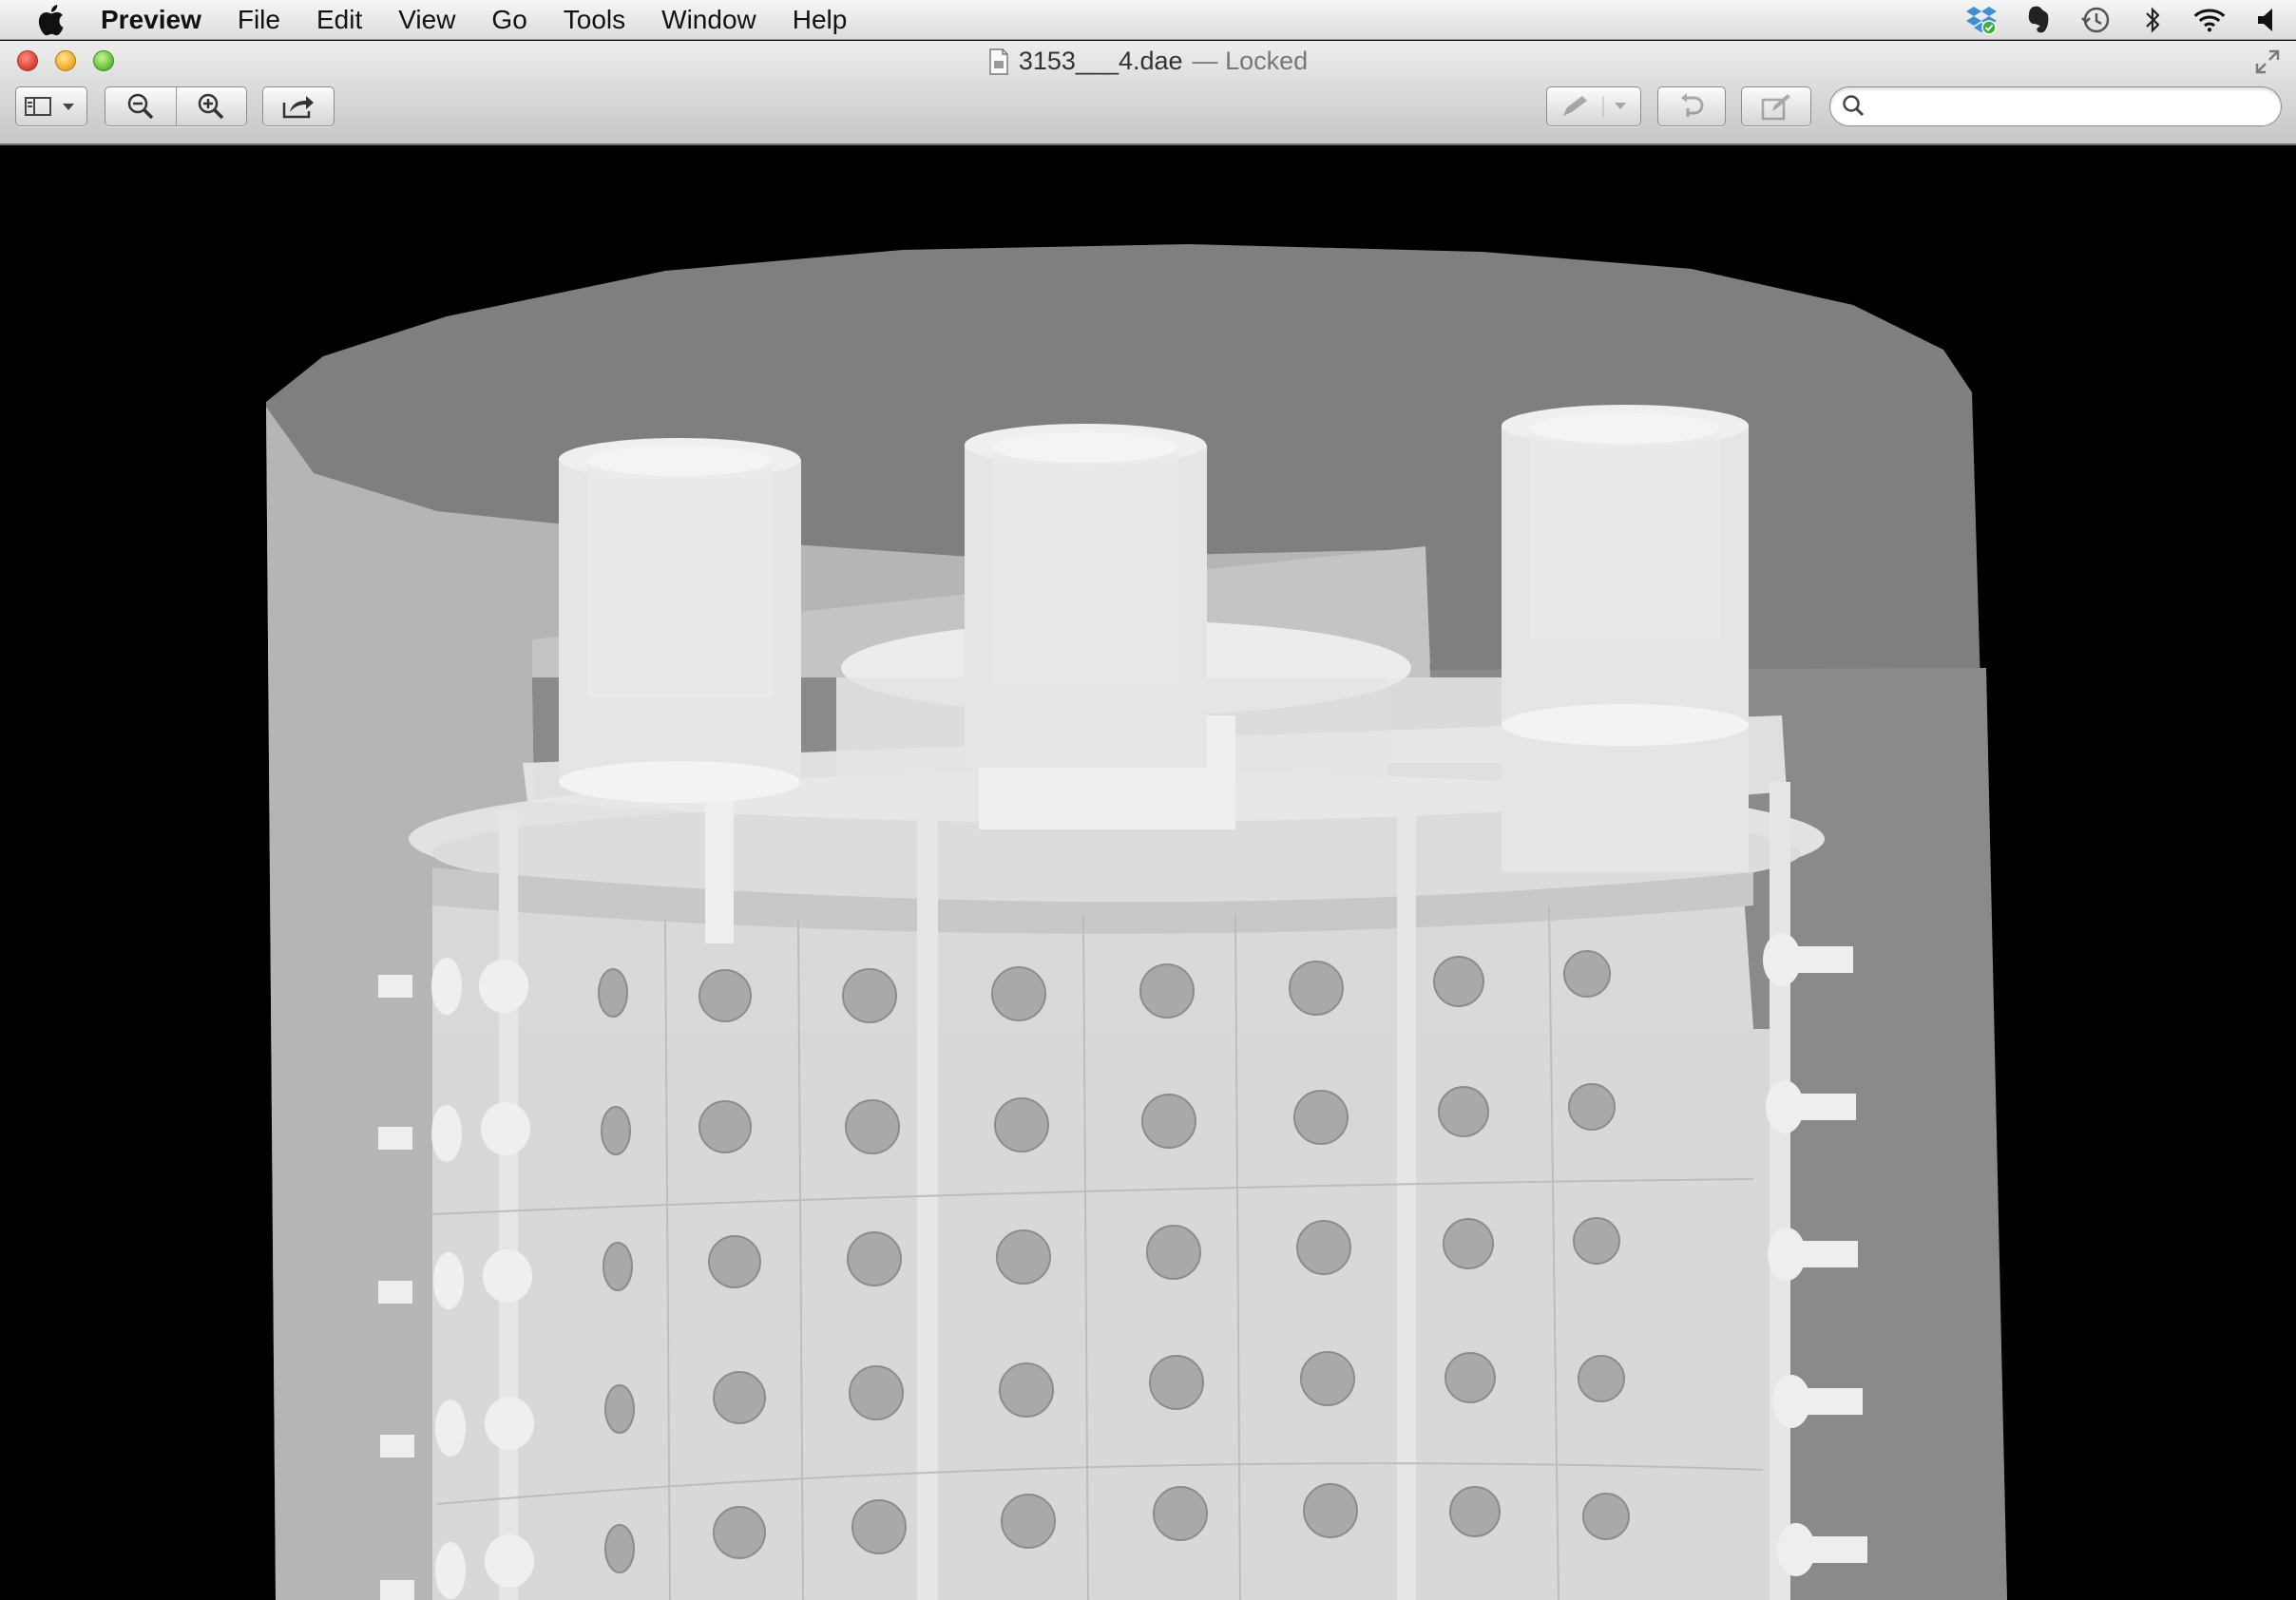  Describe the element at coordinates (1854, 106) in the screenshot. I see `search-icon` at that location.